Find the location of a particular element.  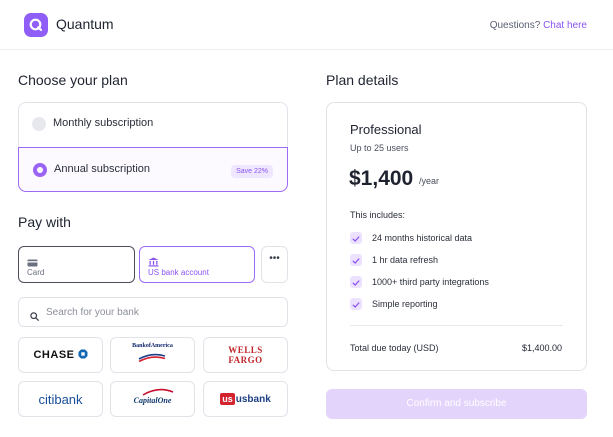

us-bank-shield-icon: us is located at coordinates (227, 399).